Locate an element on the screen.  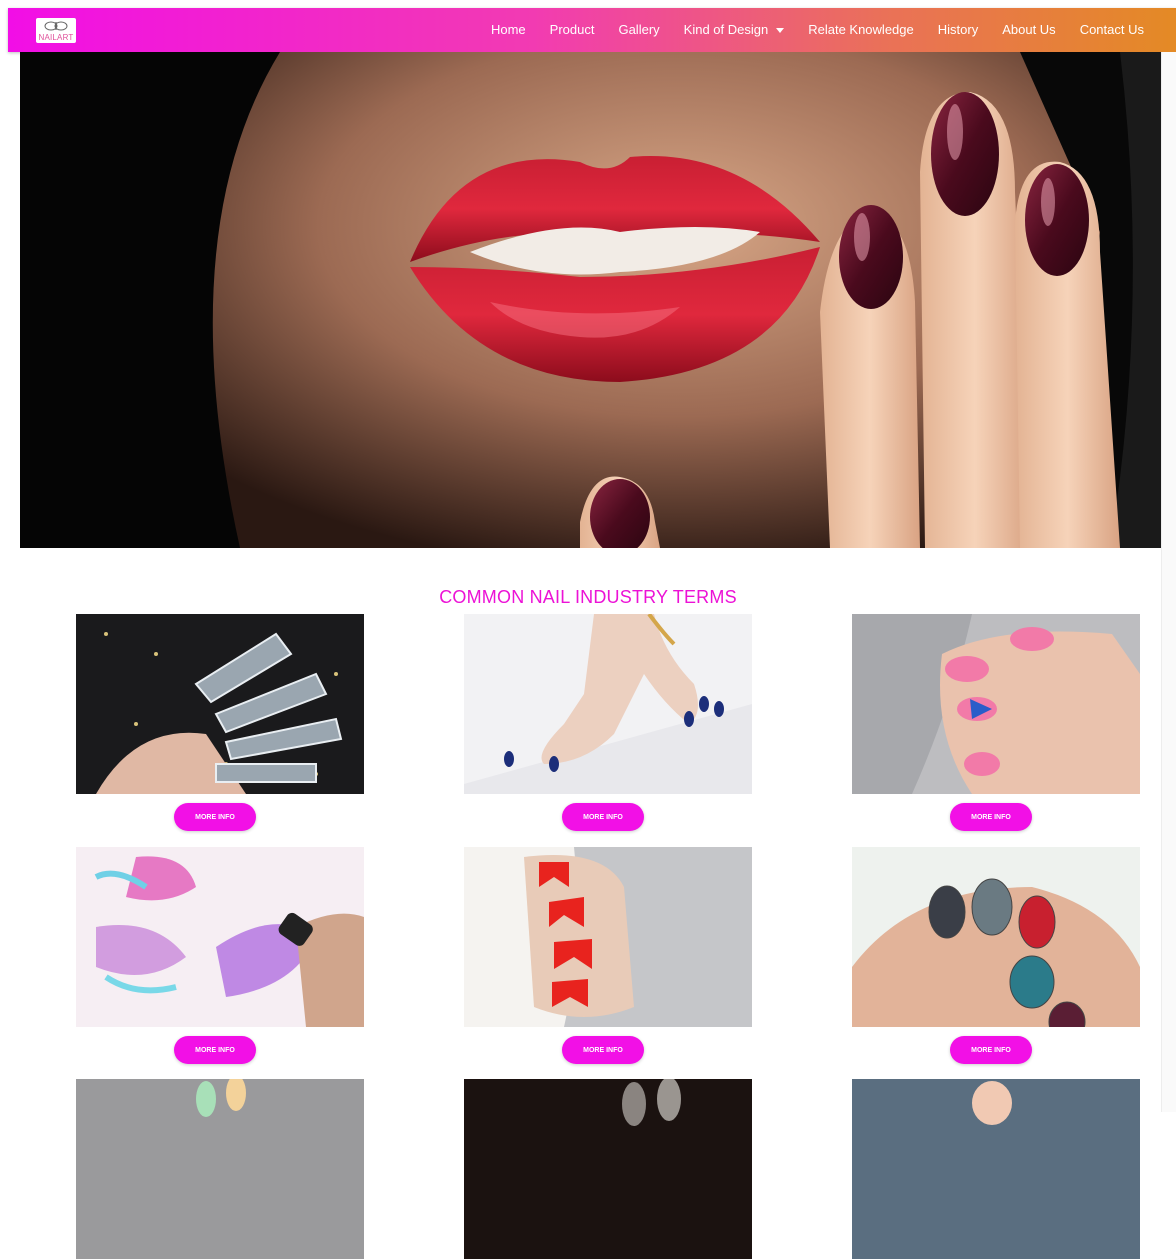
pastel-nails-illustration is located at coordinates (220, 1169).